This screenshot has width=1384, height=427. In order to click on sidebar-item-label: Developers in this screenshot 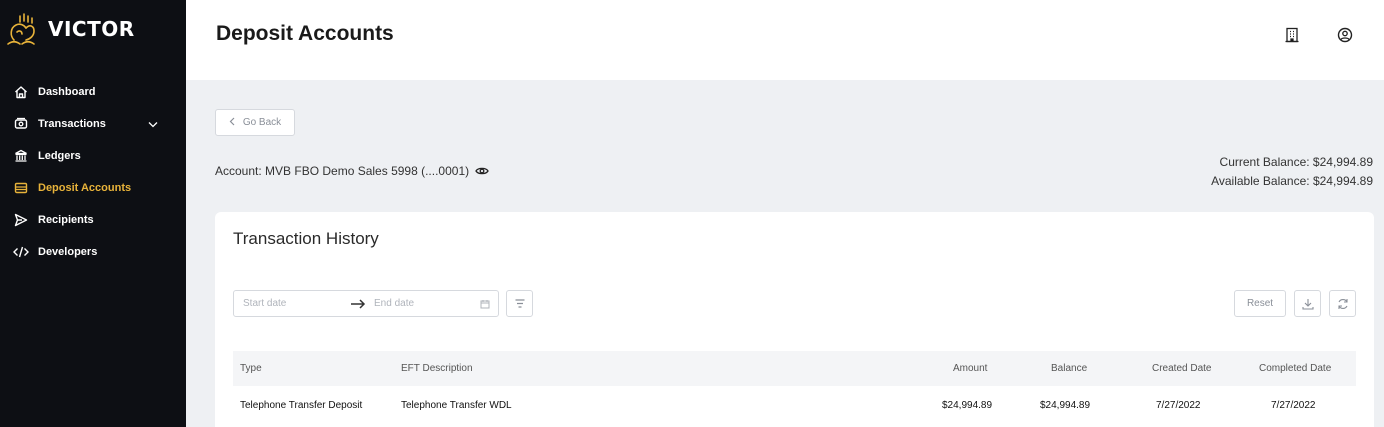, I will do `click(68, 252)`.